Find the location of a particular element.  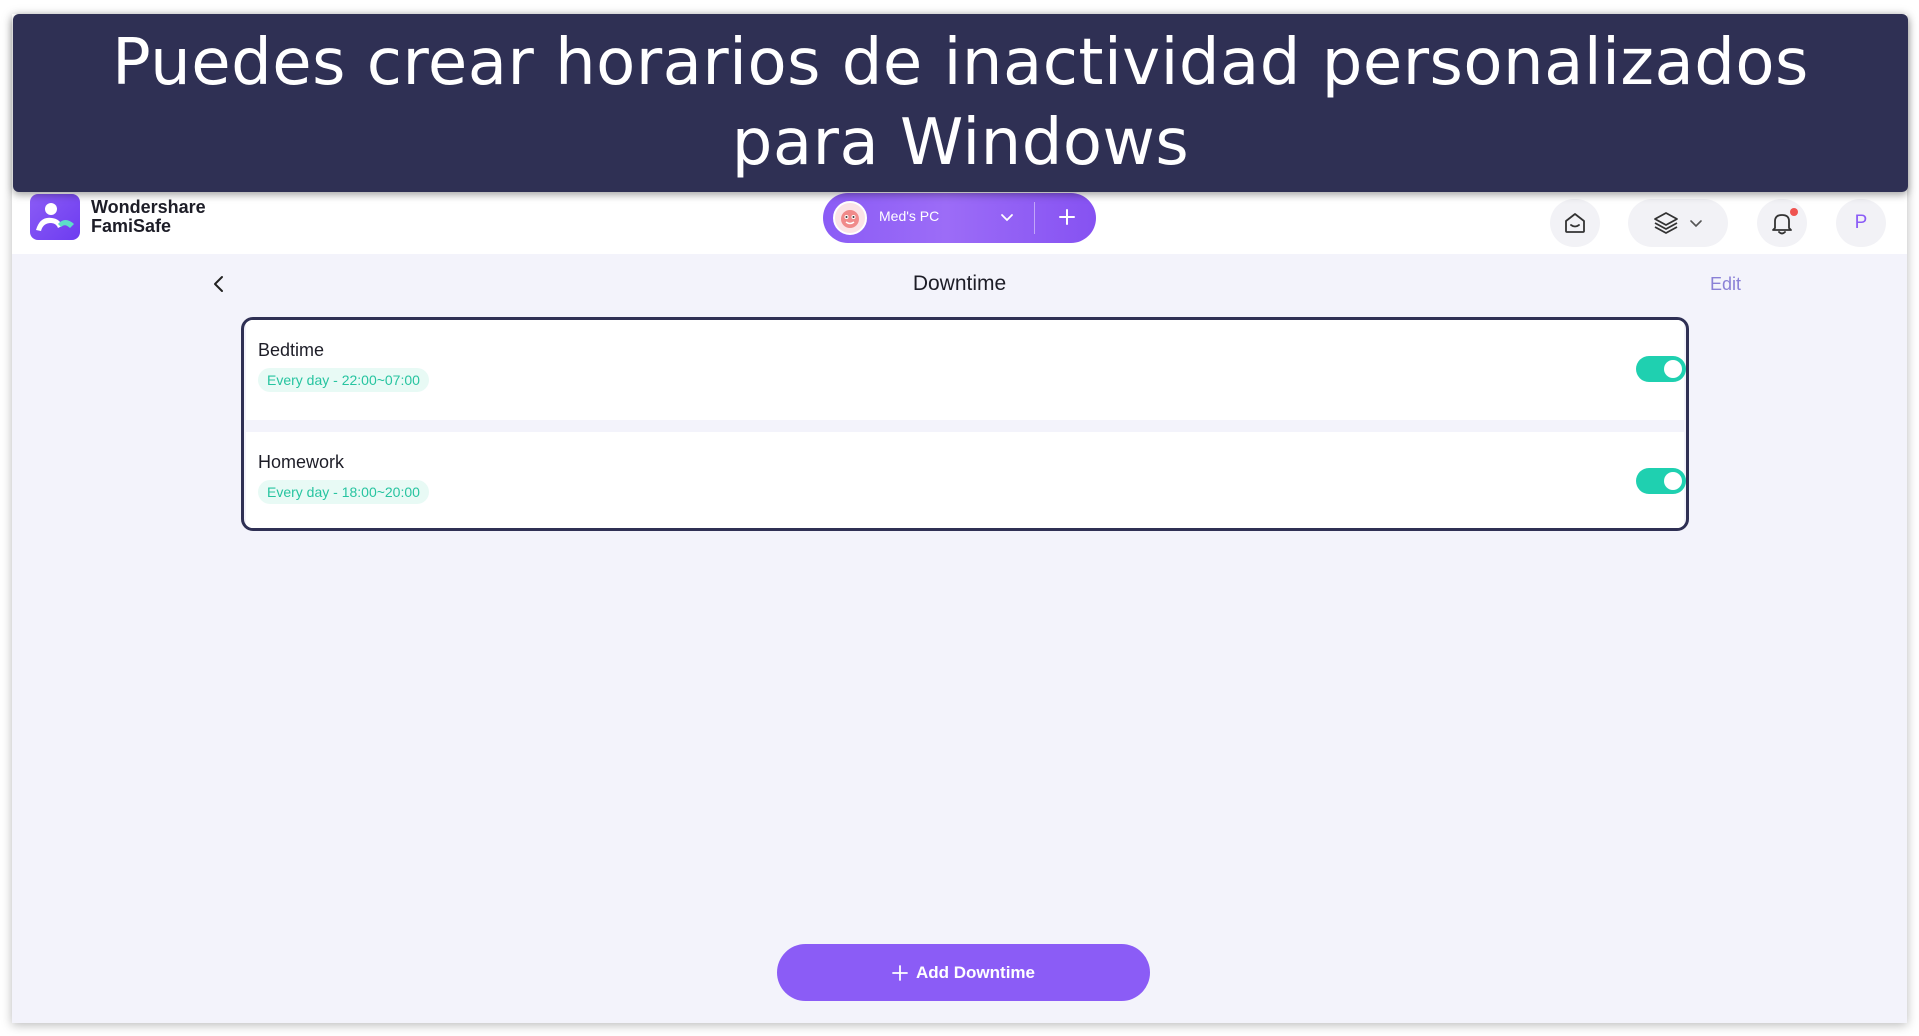

logo-line-2: FamiSafe is located at coordinates (131, 226).